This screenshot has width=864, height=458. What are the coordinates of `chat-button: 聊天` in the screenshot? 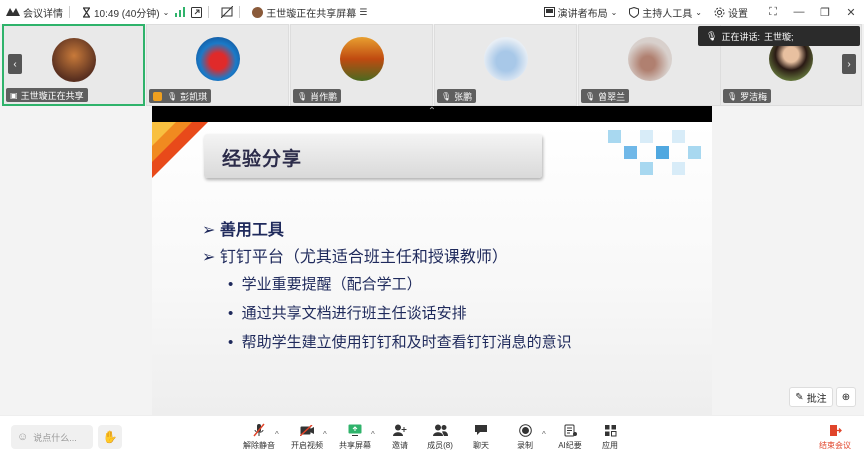 It's located at (481, 436).